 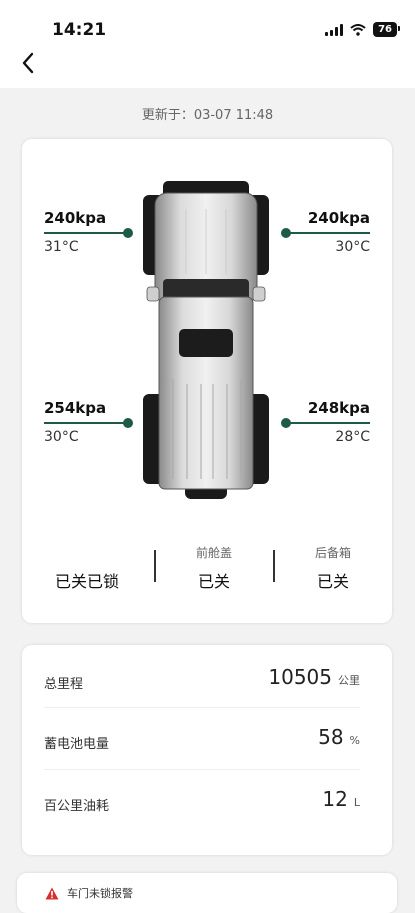 I want to click on stat-value: 58%, so click(x=339, y=737).